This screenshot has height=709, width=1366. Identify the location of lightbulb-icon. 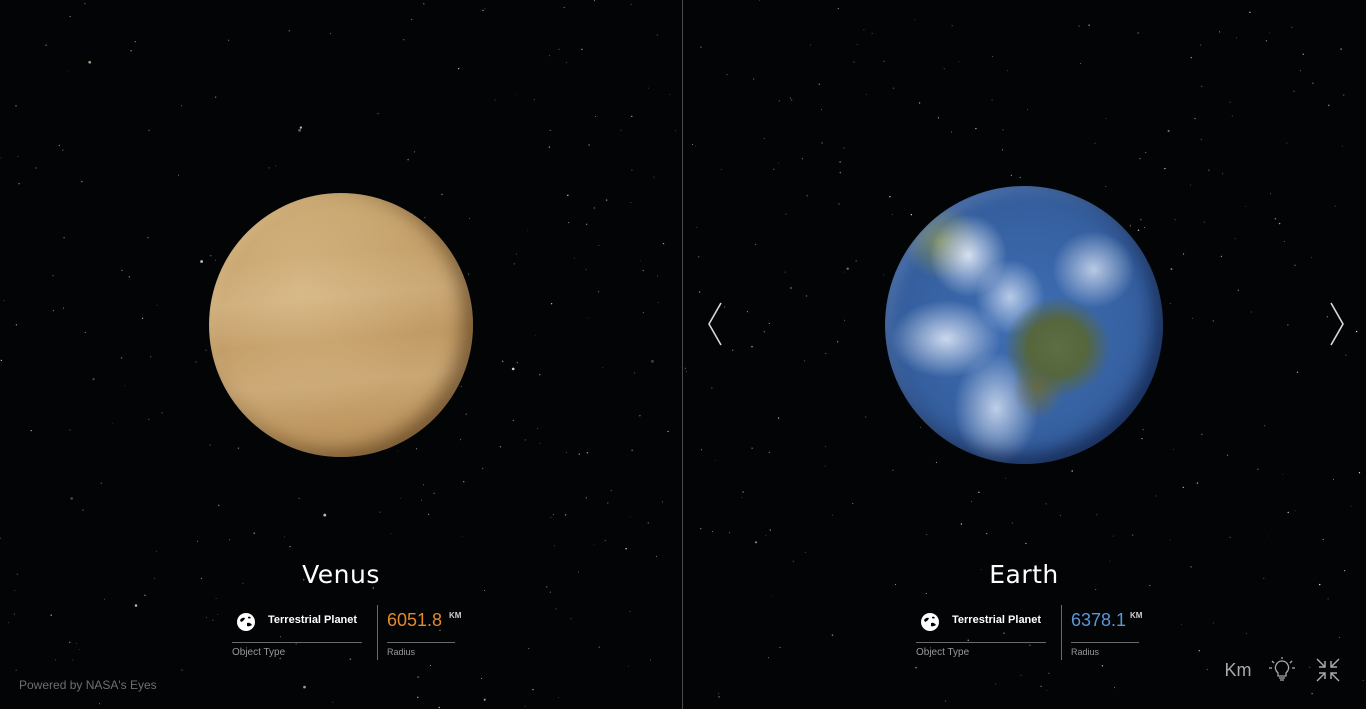
(1282, 670).